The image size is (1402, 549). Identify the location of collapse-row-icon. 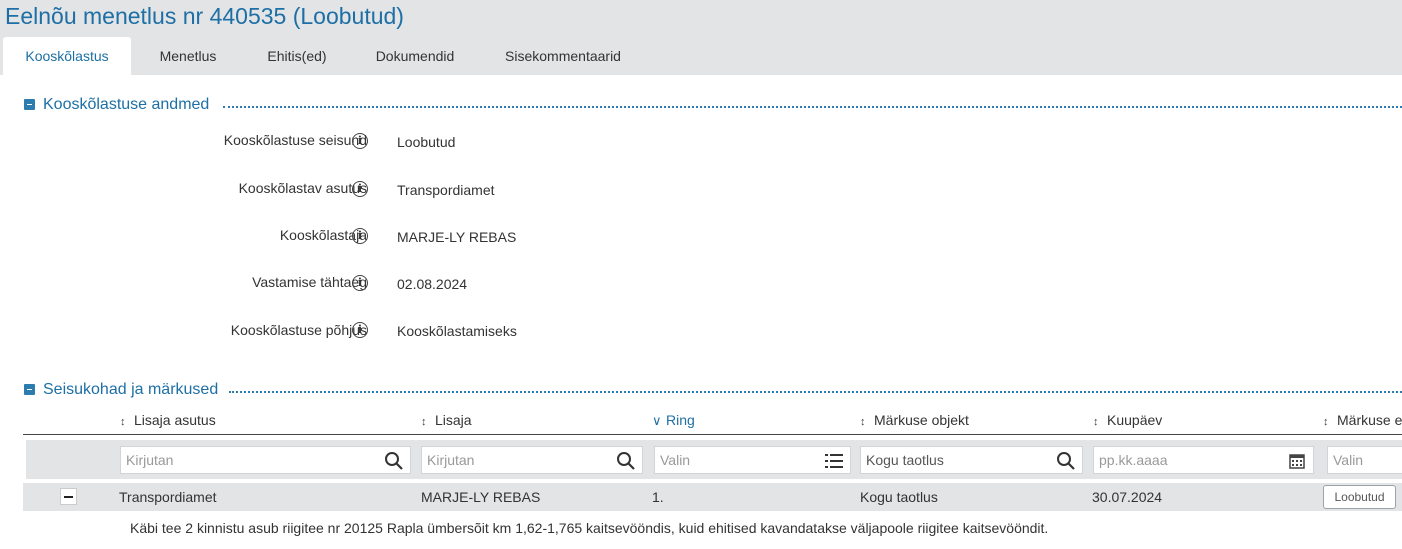
(68, 496).